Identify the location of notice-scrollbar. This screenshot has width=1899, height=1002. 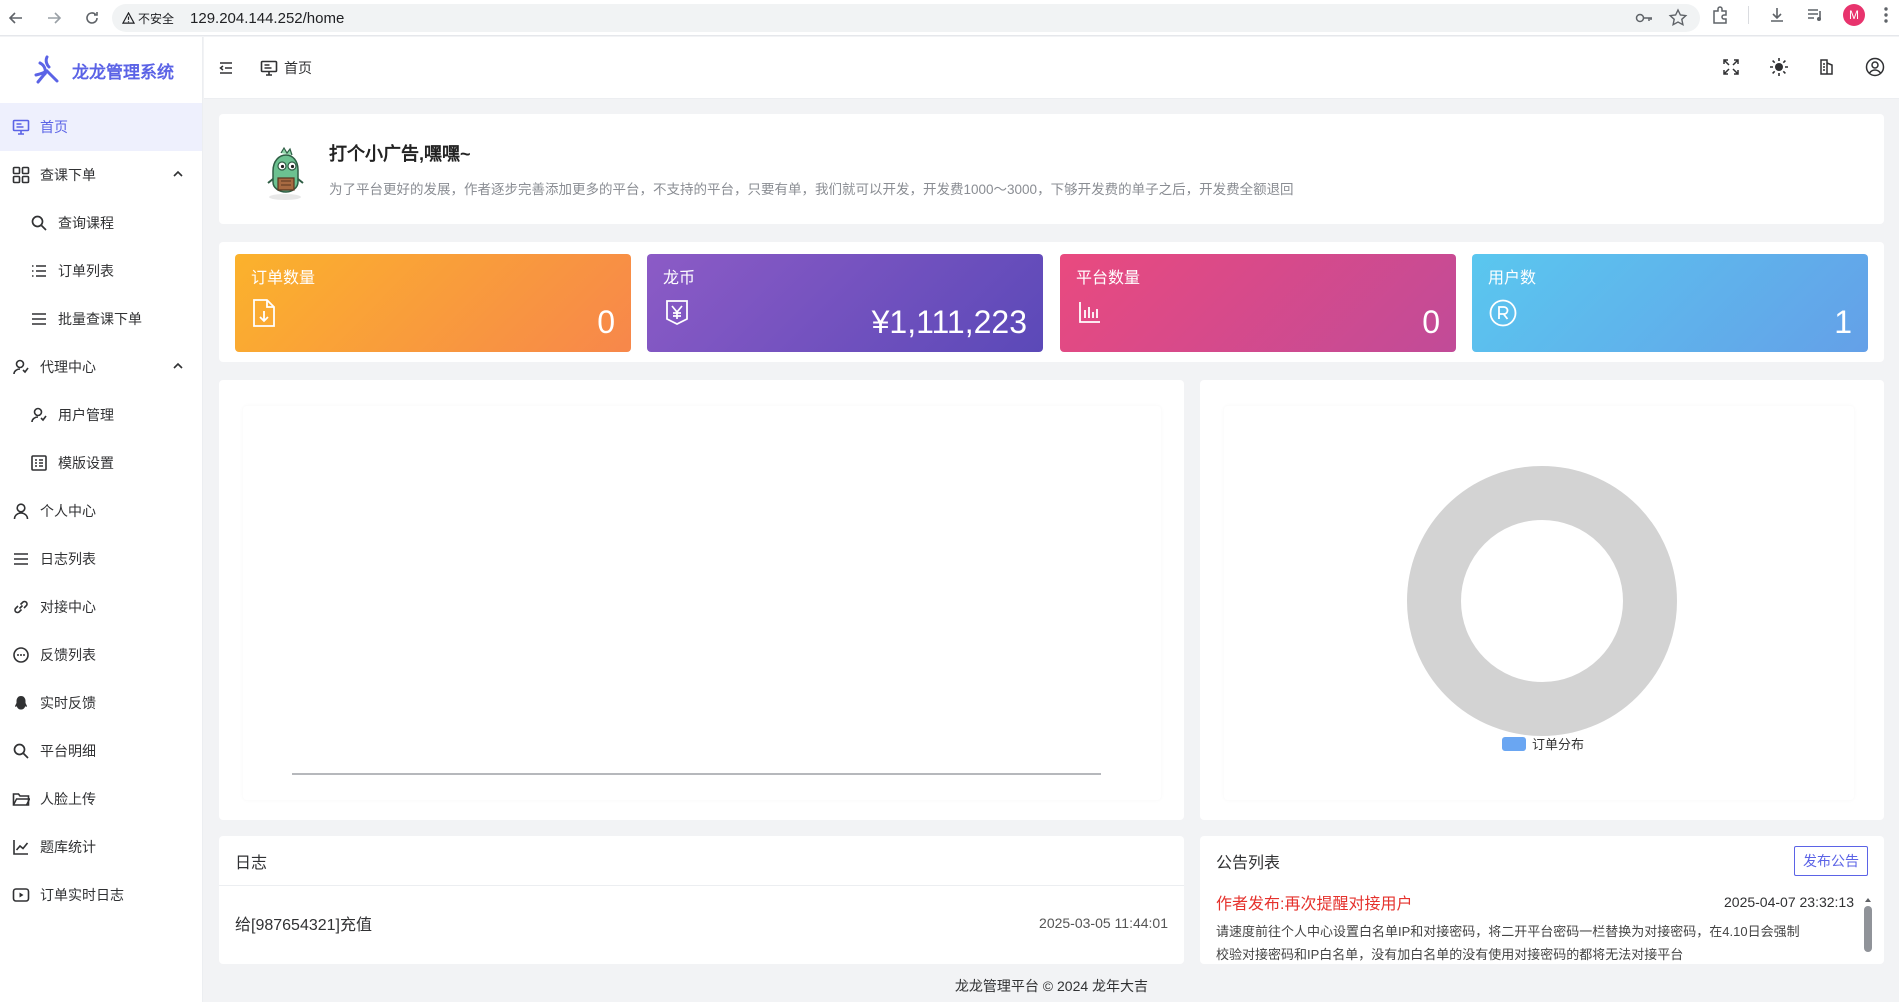
(1868, 924).